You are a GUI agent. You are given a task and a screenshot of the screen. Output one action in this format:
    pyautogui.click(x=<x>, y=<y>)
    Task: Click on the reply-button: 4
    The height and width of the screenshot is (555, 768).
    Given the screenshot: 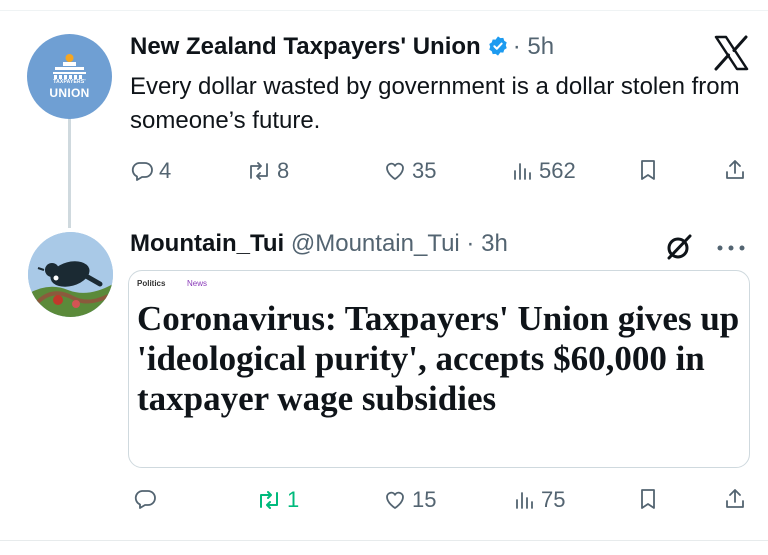 What is the action you would take?
    pyautogui.click(x=150, y=171)
    